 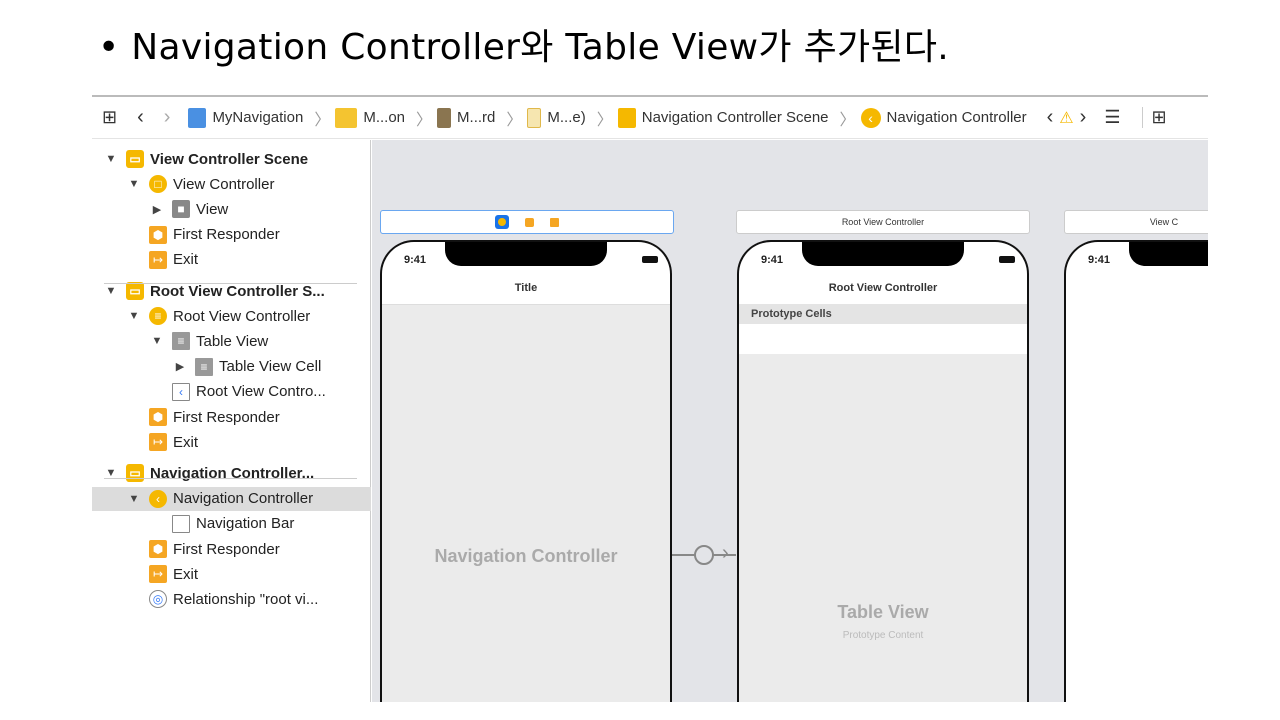 What do you see at coordinates (204, 366) in the screenshot?
I see `table-view-cell-icon: ≡` at bounding box center [204, 366].